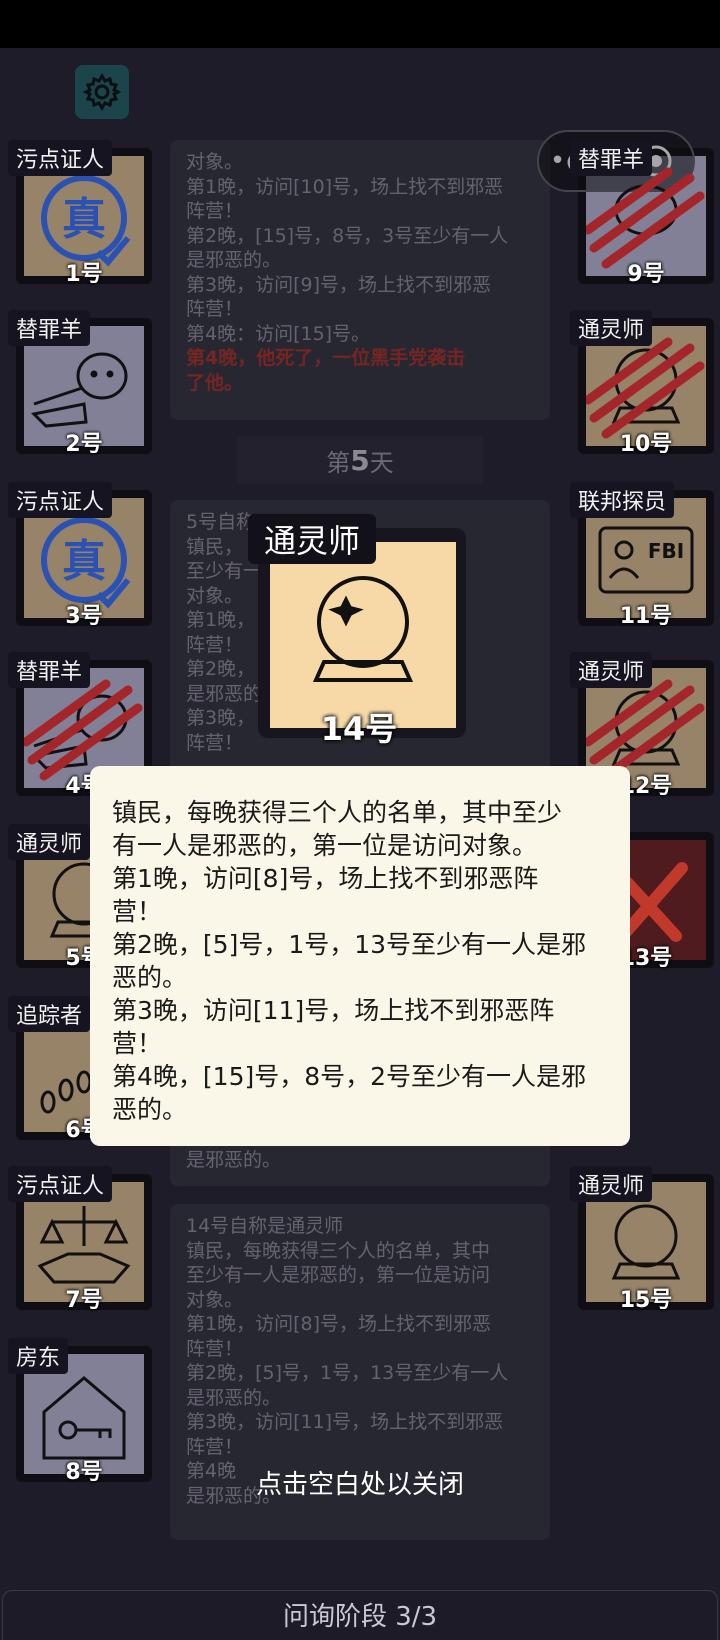 This screenshot has width=720, height=1640. I want to click on player-card-8: 房东 8号, so click(80, 1411).